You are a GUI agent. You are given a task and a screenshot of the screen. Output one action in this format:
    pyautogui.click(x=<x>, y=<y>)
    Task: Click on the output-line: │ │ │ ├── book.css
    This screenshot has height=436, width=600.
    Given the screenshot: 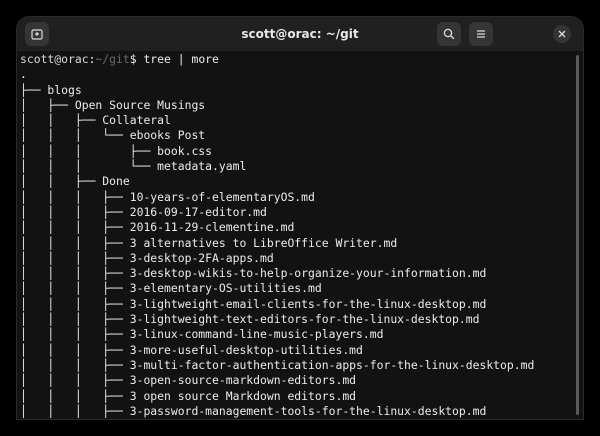 What is the action you would take?
    pyautogui.click(x=116, y=150)
    